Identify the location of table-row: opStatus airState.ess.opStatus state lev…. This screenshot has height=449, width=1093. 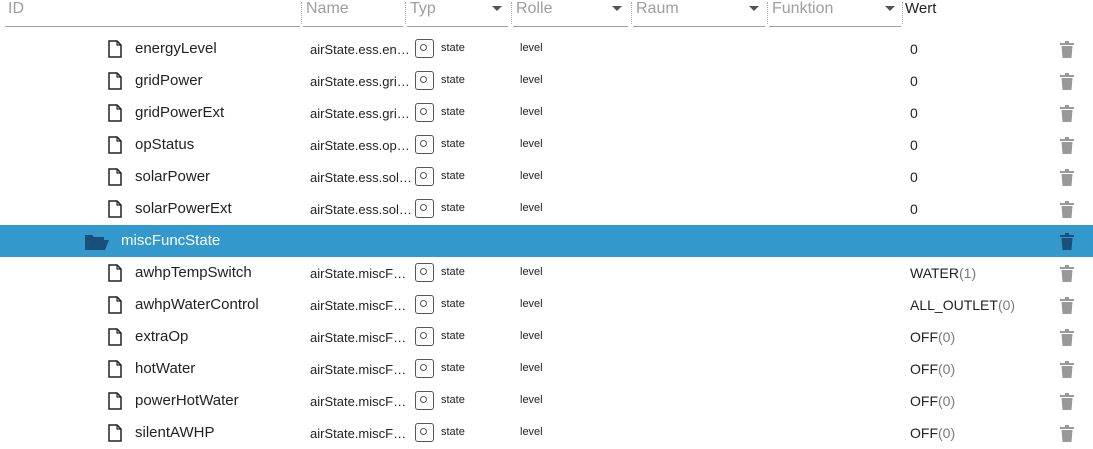
(546, 145).